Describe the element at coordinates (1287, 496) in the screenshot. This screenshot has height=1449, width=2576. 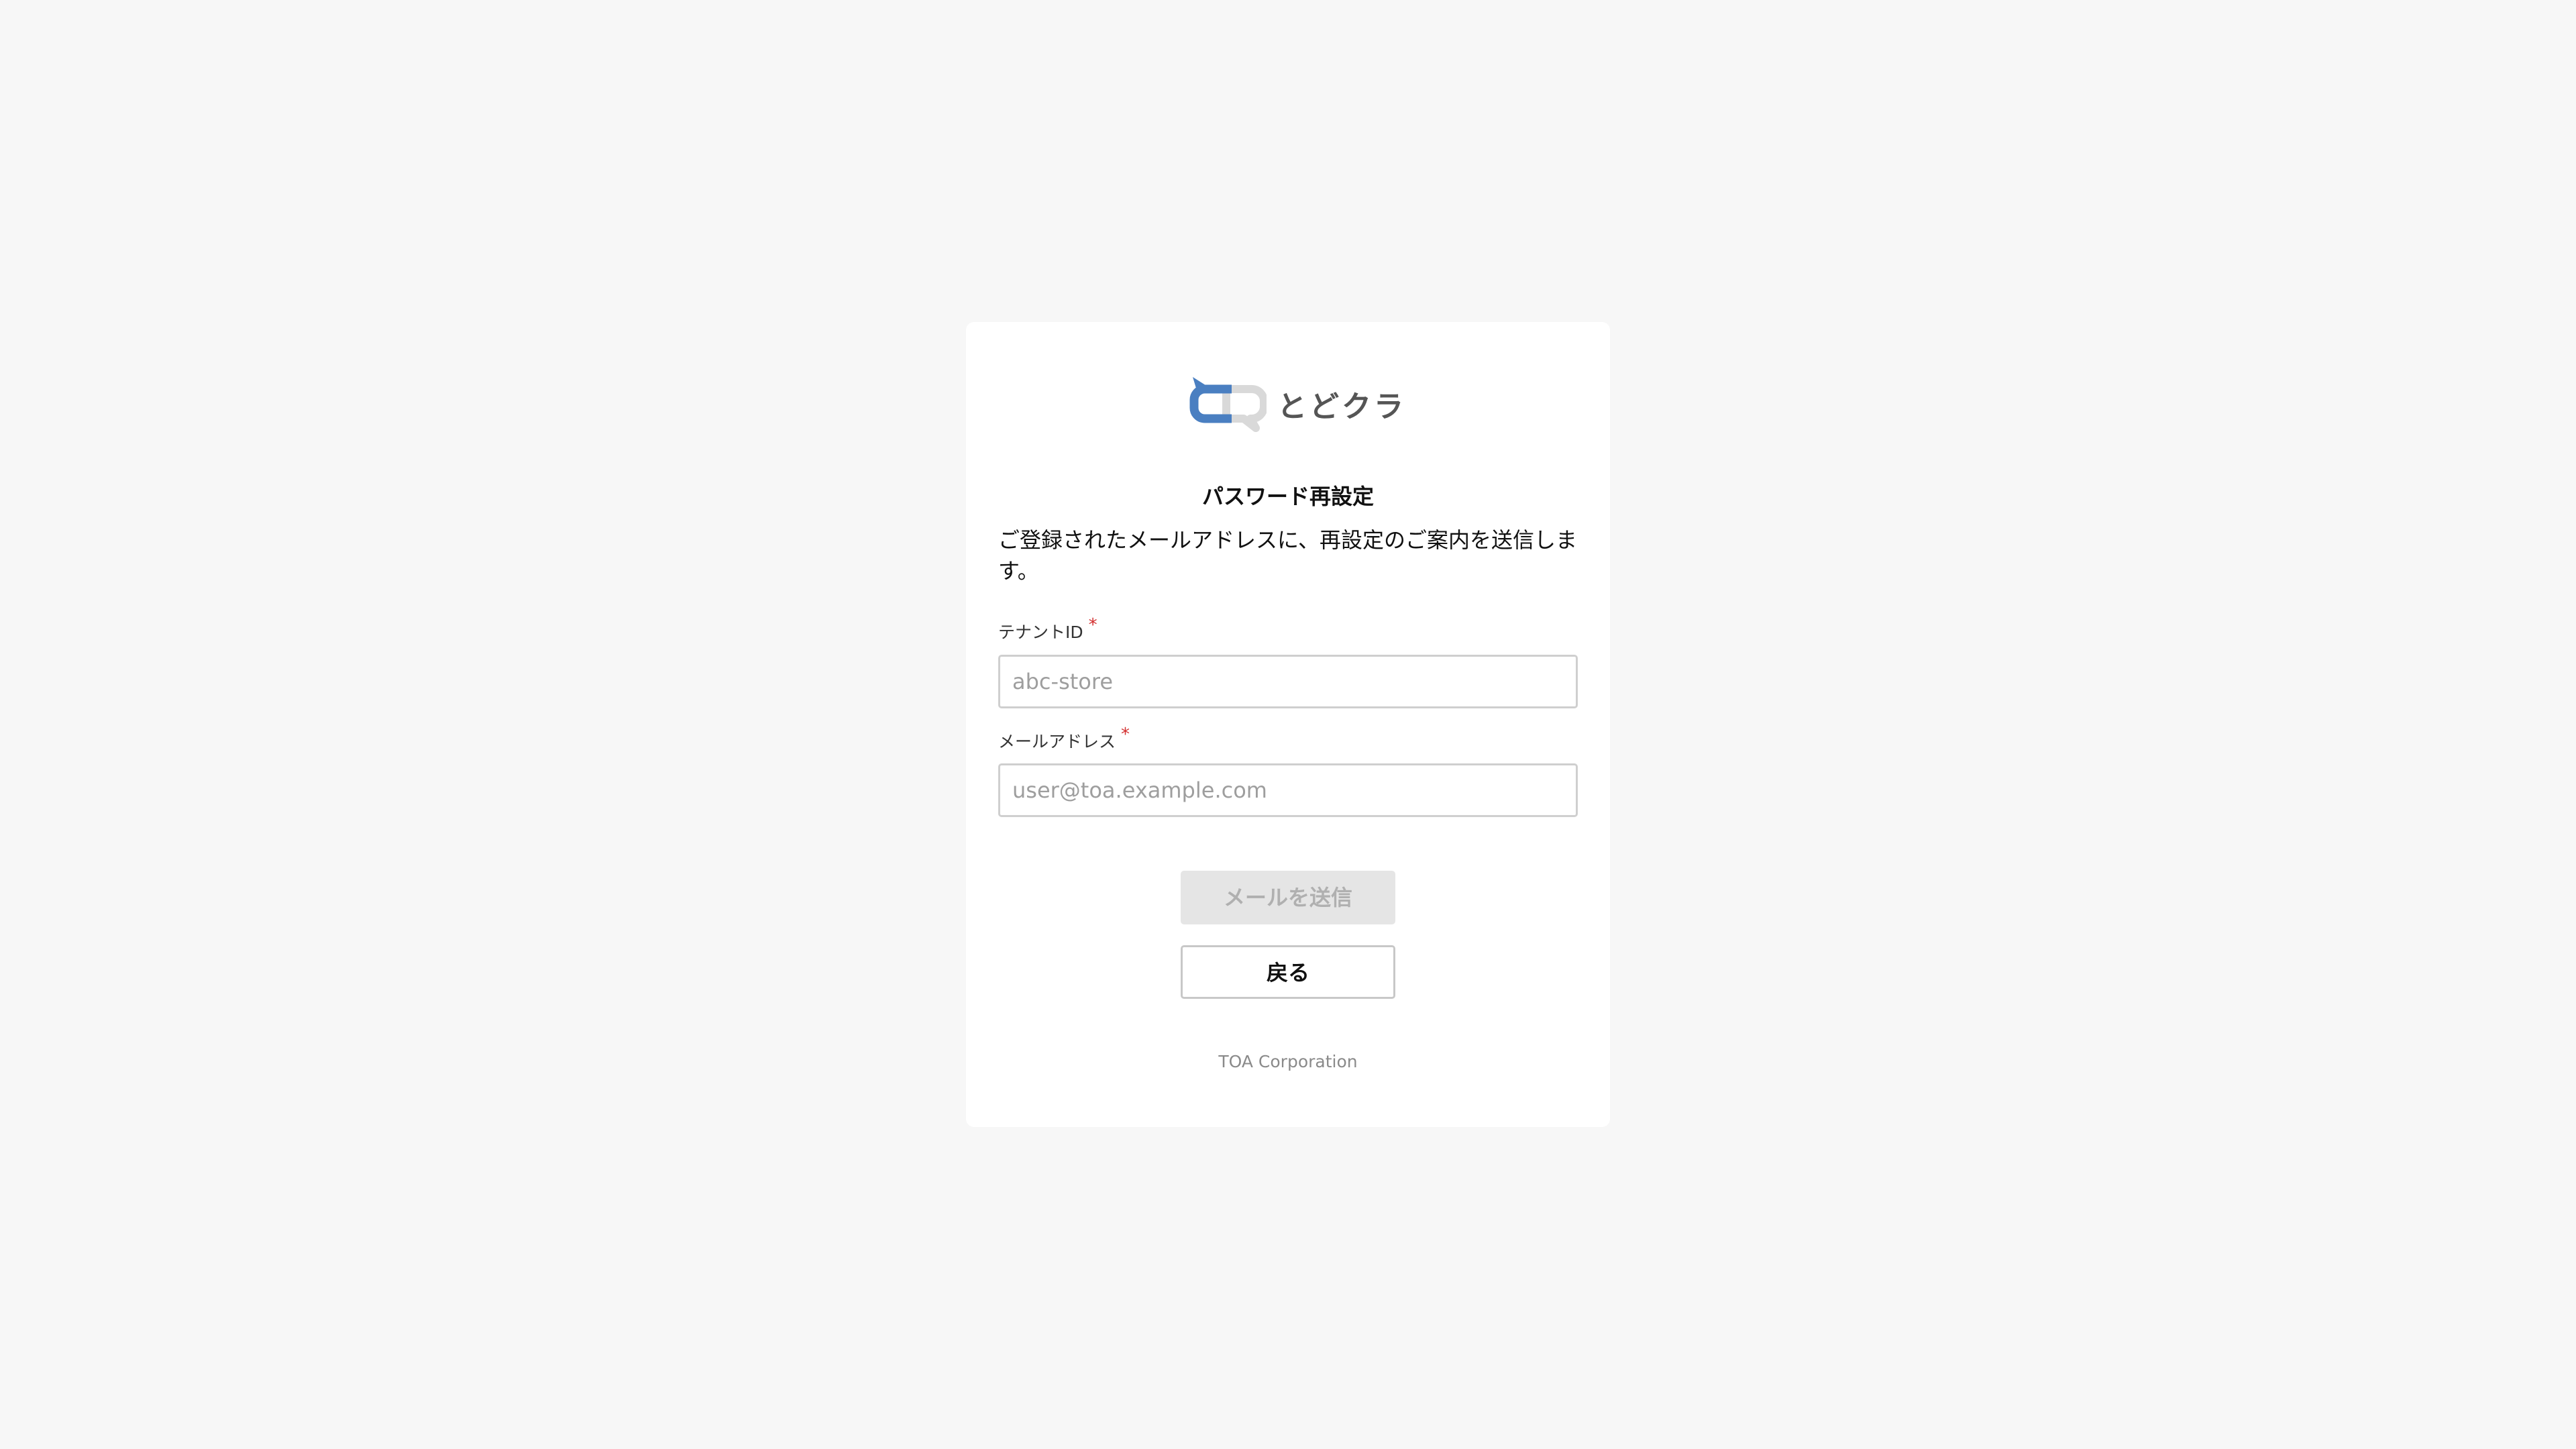
I see `page-title: パスワード再設定` at that location.